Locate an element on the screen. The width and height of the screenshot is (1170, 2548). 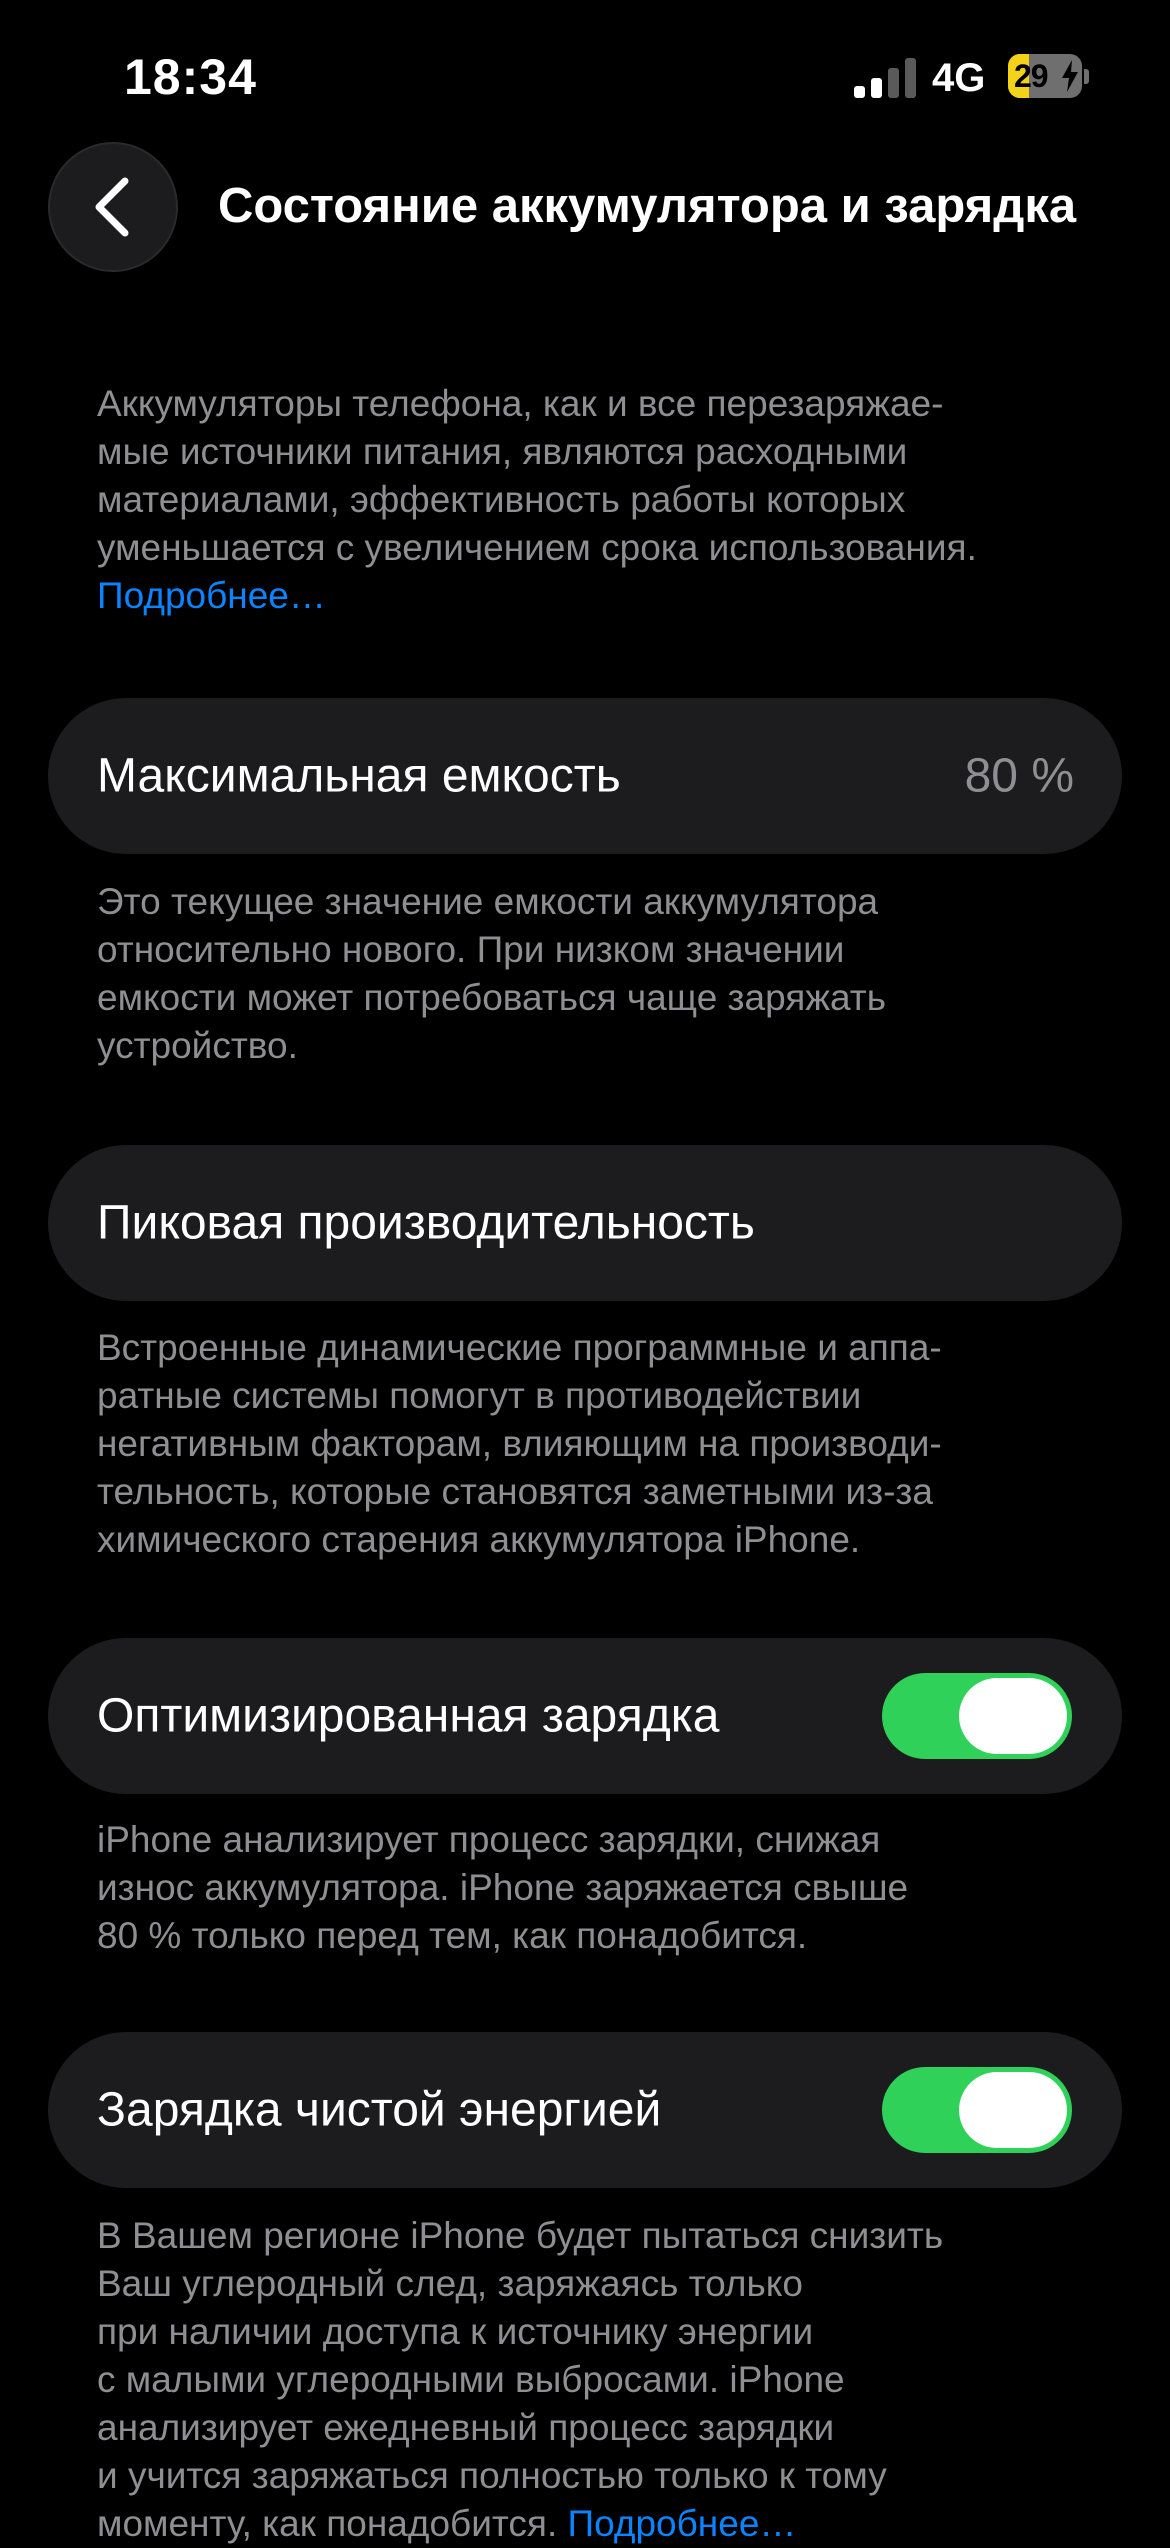
clean-energy-charging-cell: Зарядка чистой энергией is located at coordinates (585, 2110).